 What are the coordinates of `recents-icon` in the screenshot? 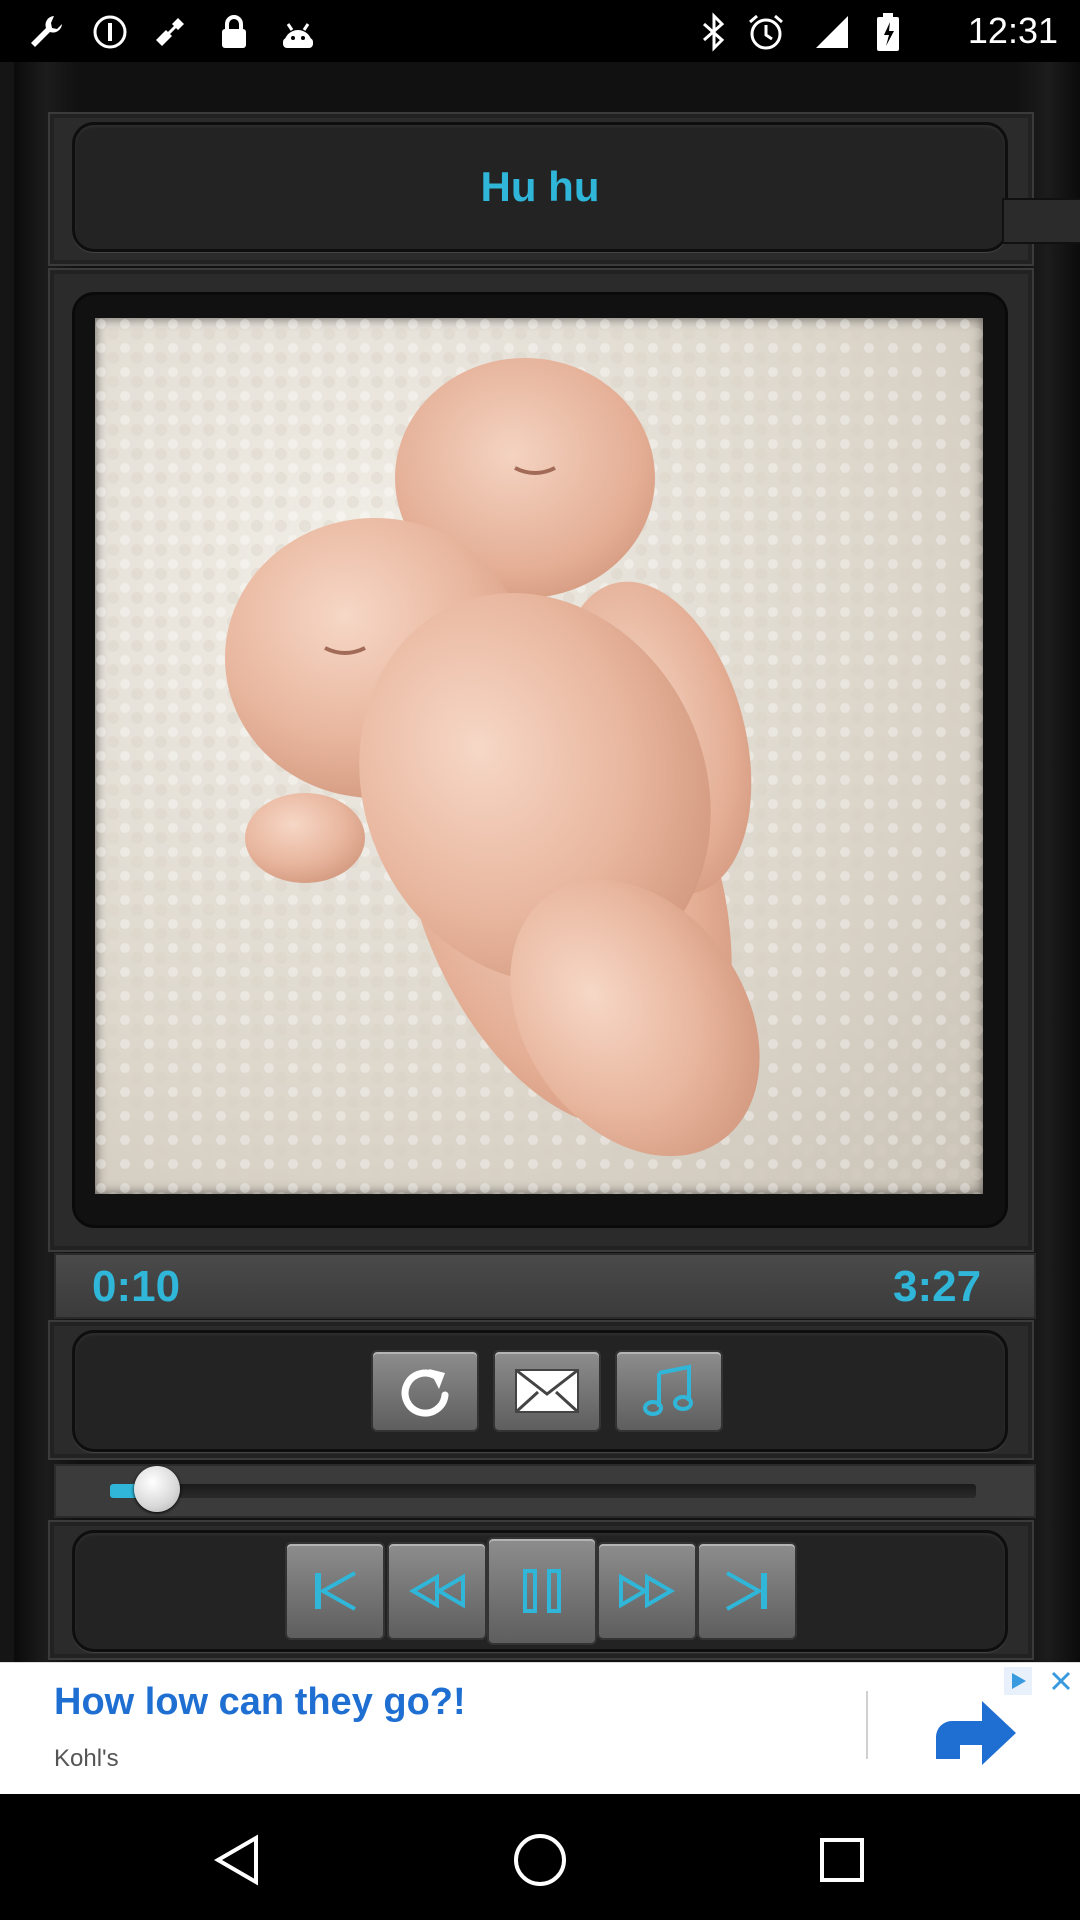 It's located at (842, 1862).